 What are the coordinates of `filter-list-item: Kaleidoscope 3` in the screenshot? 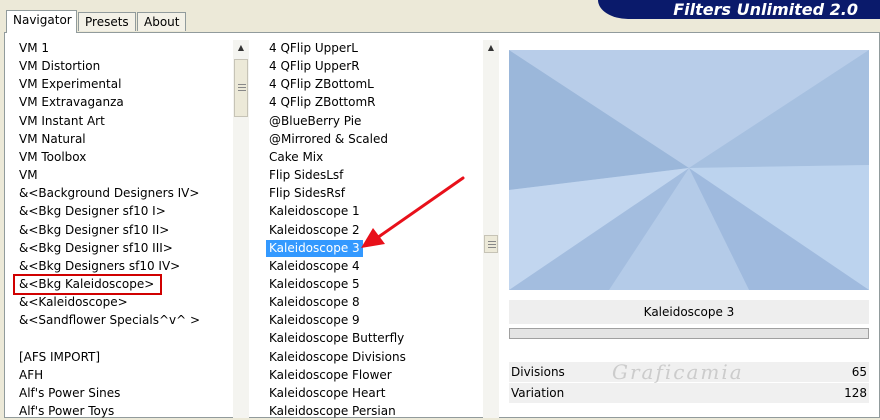 It's located at (314, 248).